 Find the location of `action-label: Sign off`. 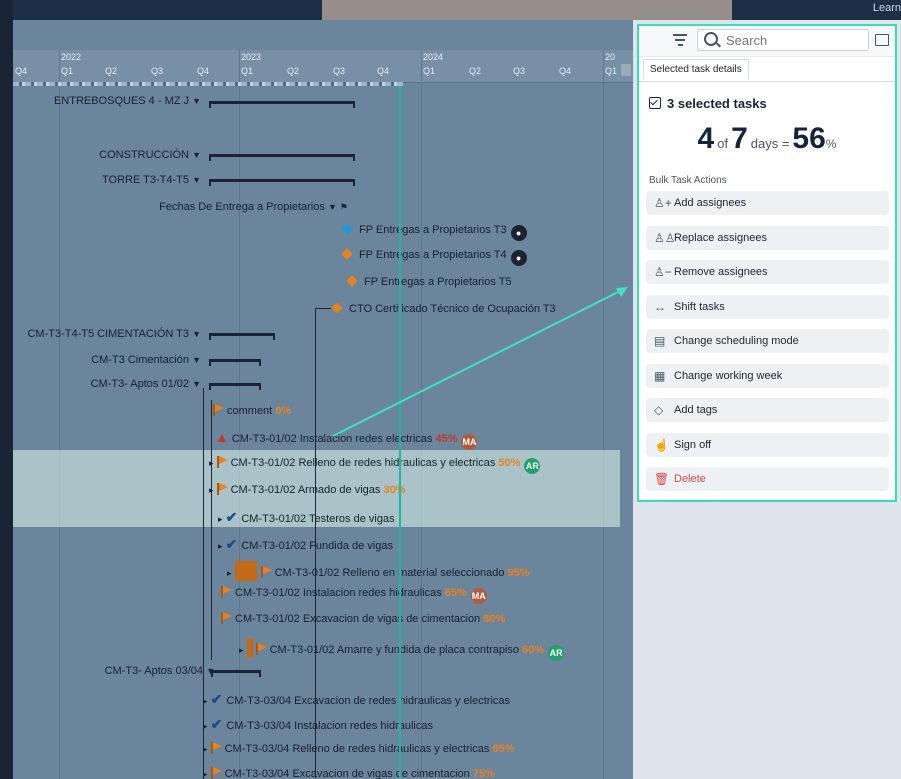

action-label: Sign off is located at coordinates (693, 445).